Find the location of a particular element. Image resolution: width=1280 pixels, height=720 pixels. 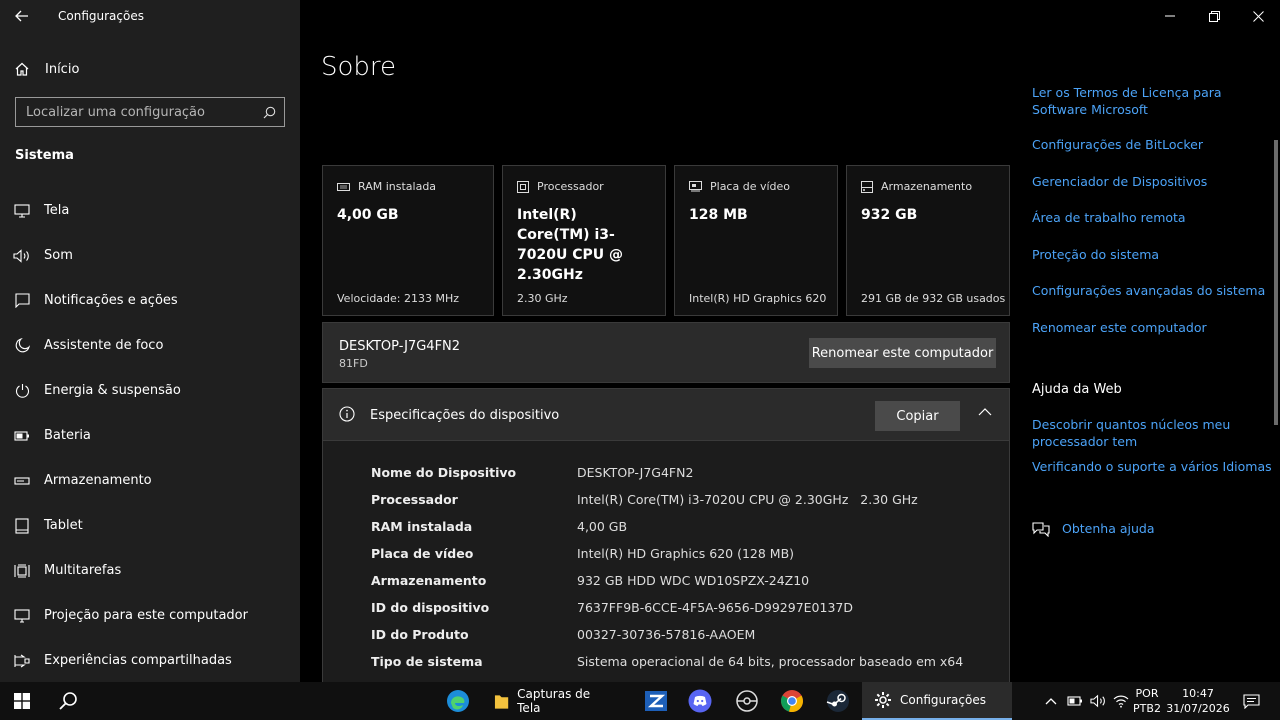

search-button is located at coordinates (68, 701).